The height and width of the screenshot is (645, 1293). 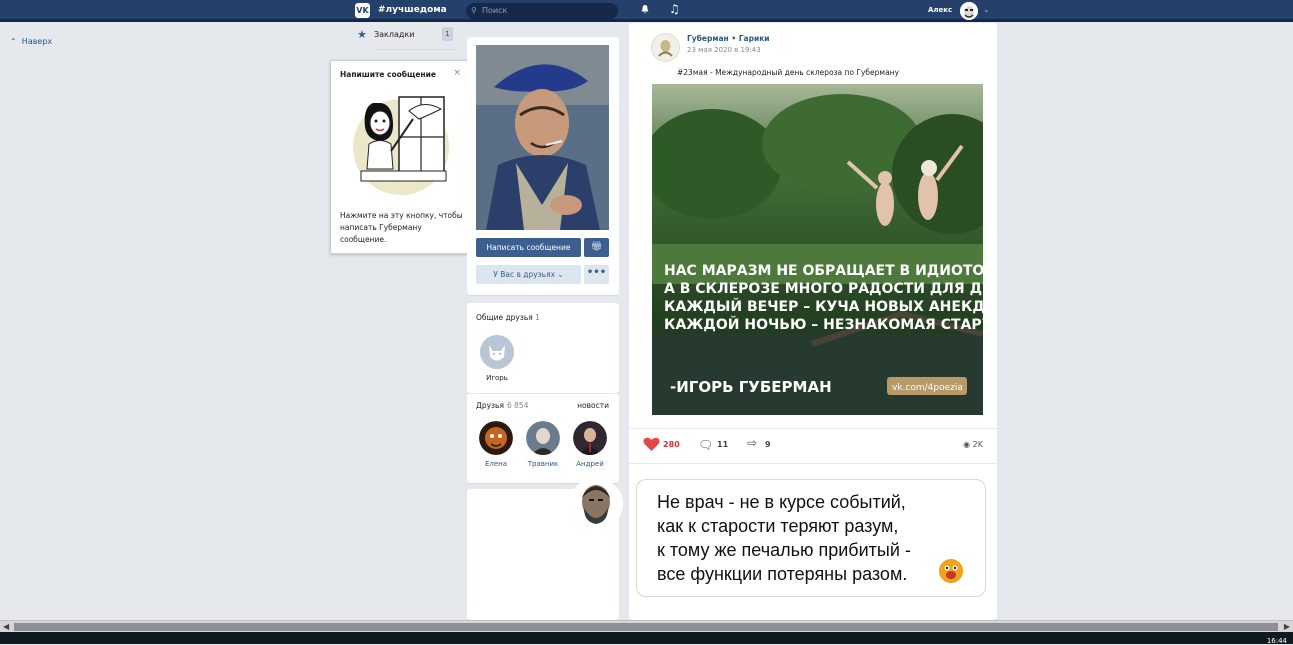 I want to click on friends-news-link: новости, so click(x=593, y=405).